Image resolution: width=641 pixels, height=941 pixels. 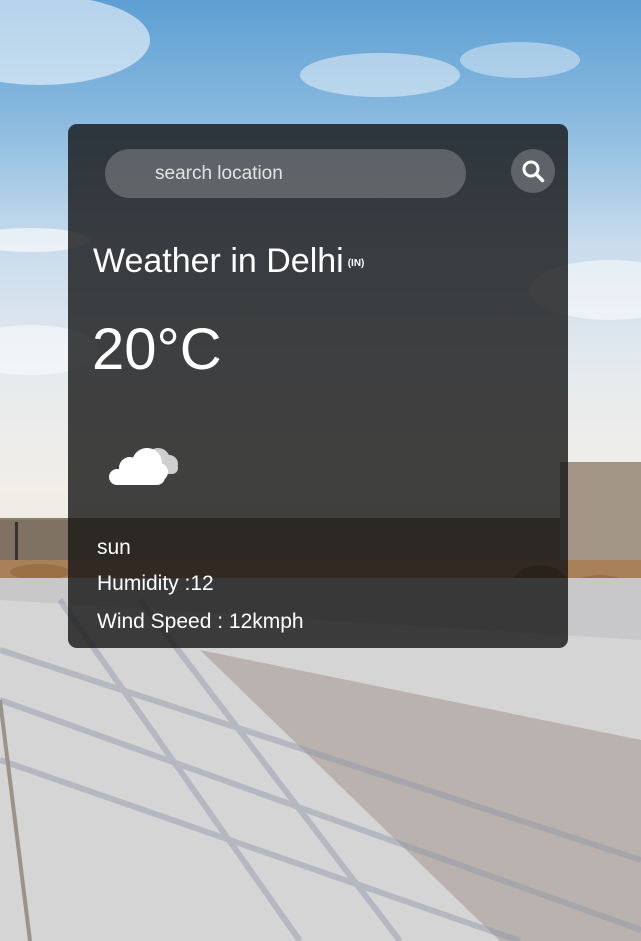 I want to click on search-button, so click(x=533, y=171).